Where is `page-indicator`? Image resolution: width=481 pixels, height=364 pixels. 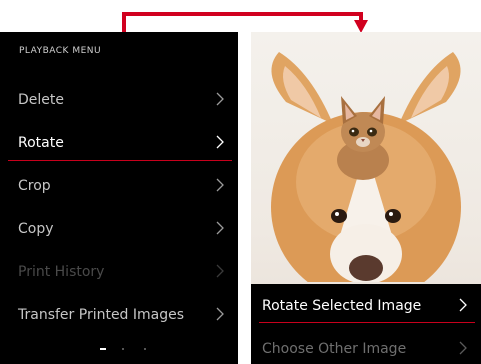
page-indicator is located at coordinates (130, 351).